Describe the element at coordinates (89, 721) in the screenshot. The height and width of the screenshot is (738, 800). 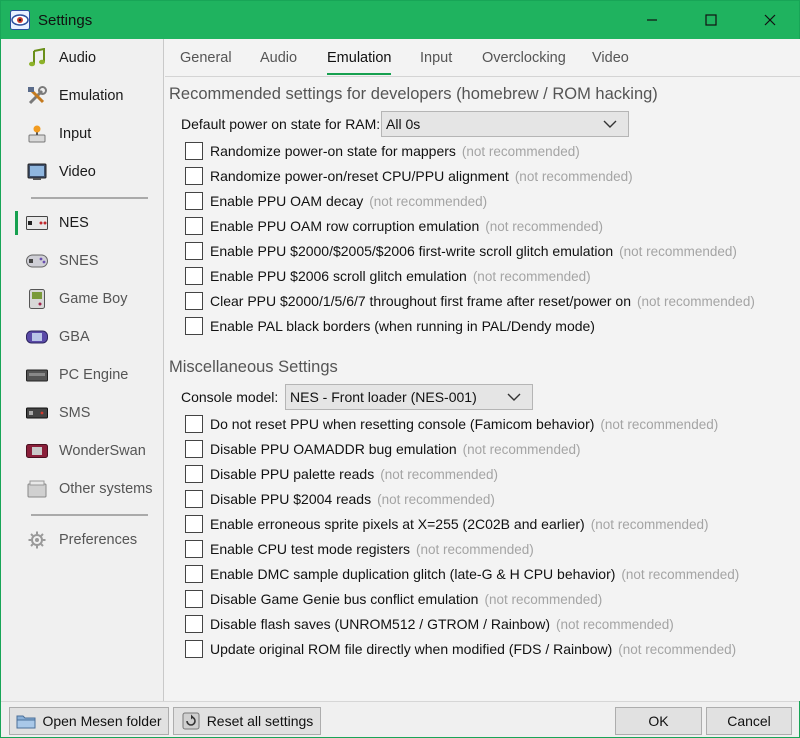
I see `open-mesen-folder-button: Open Mesen folder` at that location.